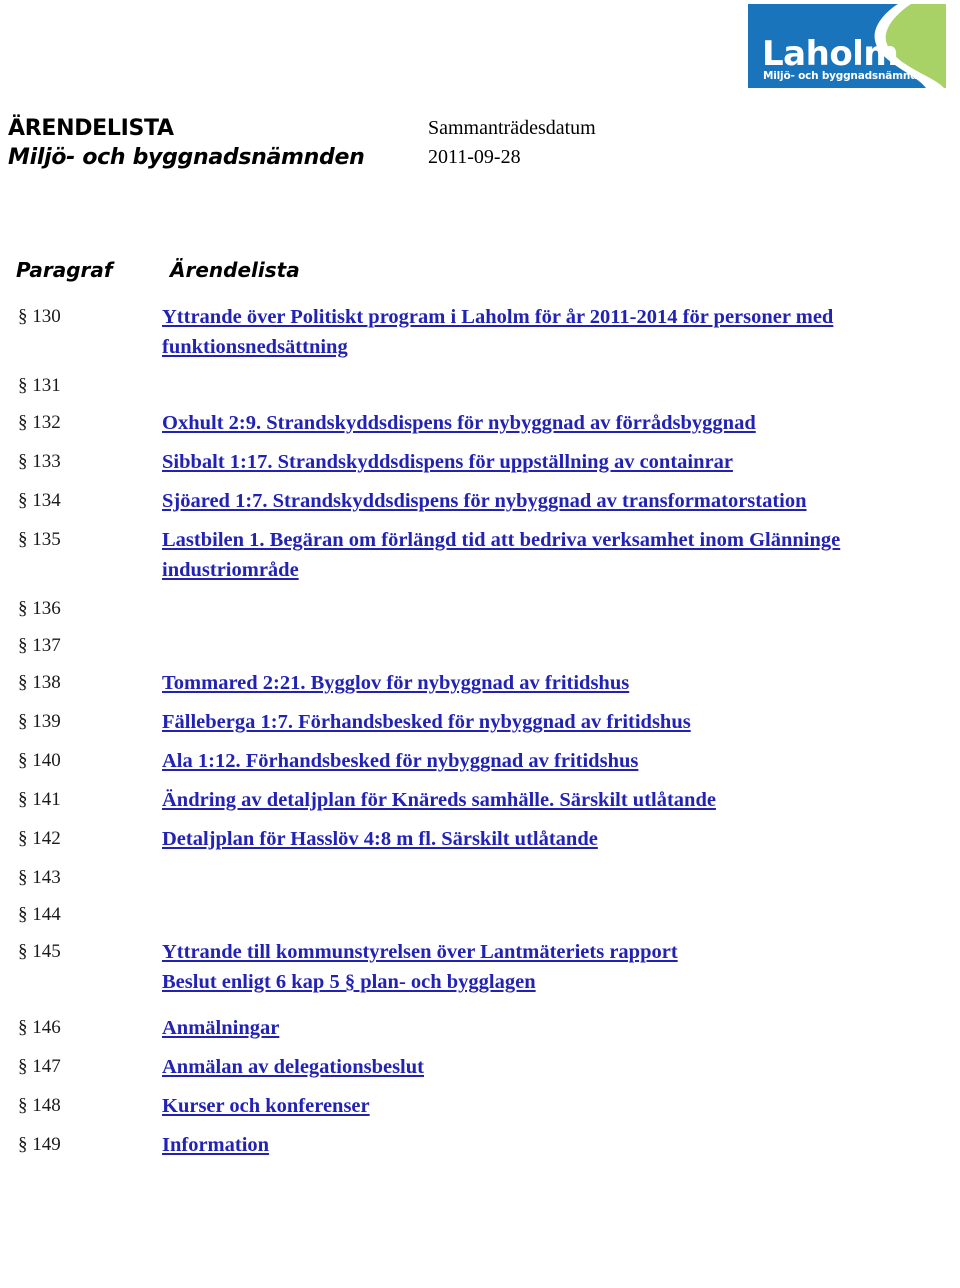 The height and width of the screenshot is (1288, 960). I want to click on agenda-row: § 146 Anmälningar, so click(478, 1028).